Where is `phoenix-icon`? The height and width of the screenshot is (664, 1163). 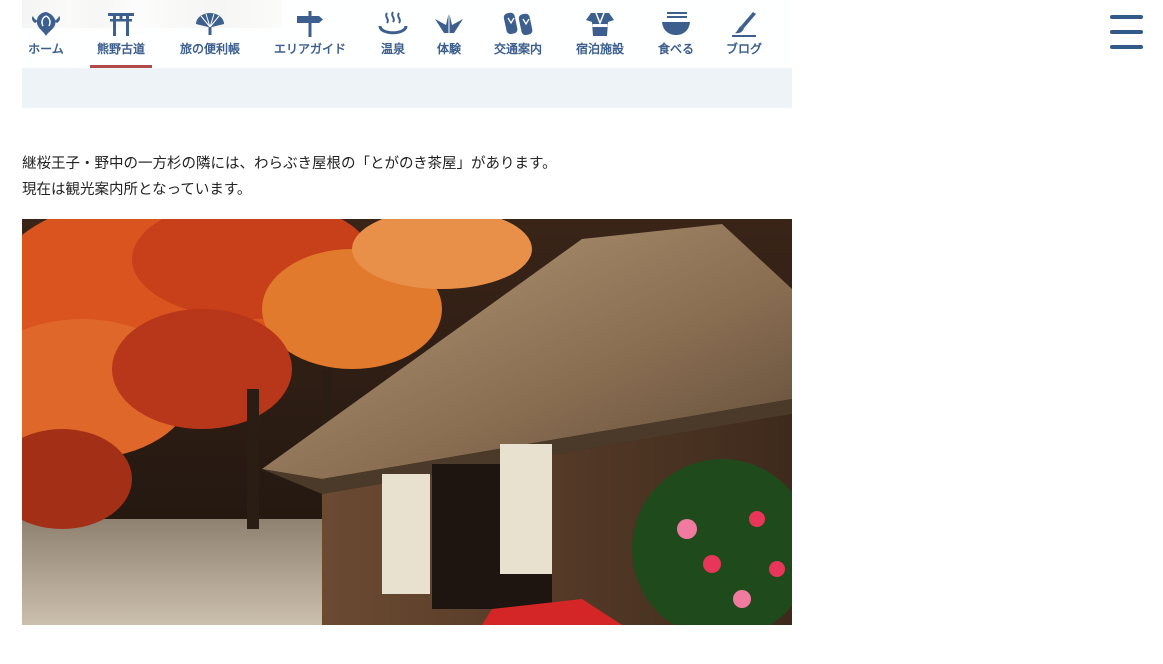
phoenix-icon is located at coordinates (46, 24).